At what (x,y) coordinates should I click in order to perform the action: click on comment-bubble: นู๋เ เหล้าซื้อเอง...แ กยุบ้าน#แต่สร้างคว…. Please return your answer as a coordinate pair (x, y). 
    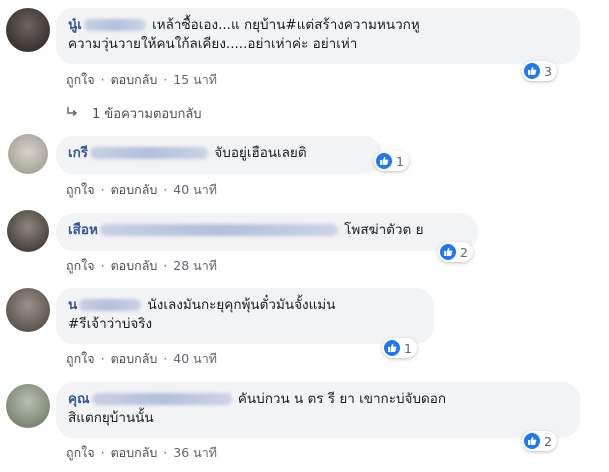
    Looking at the image, I should click on (318, 36).